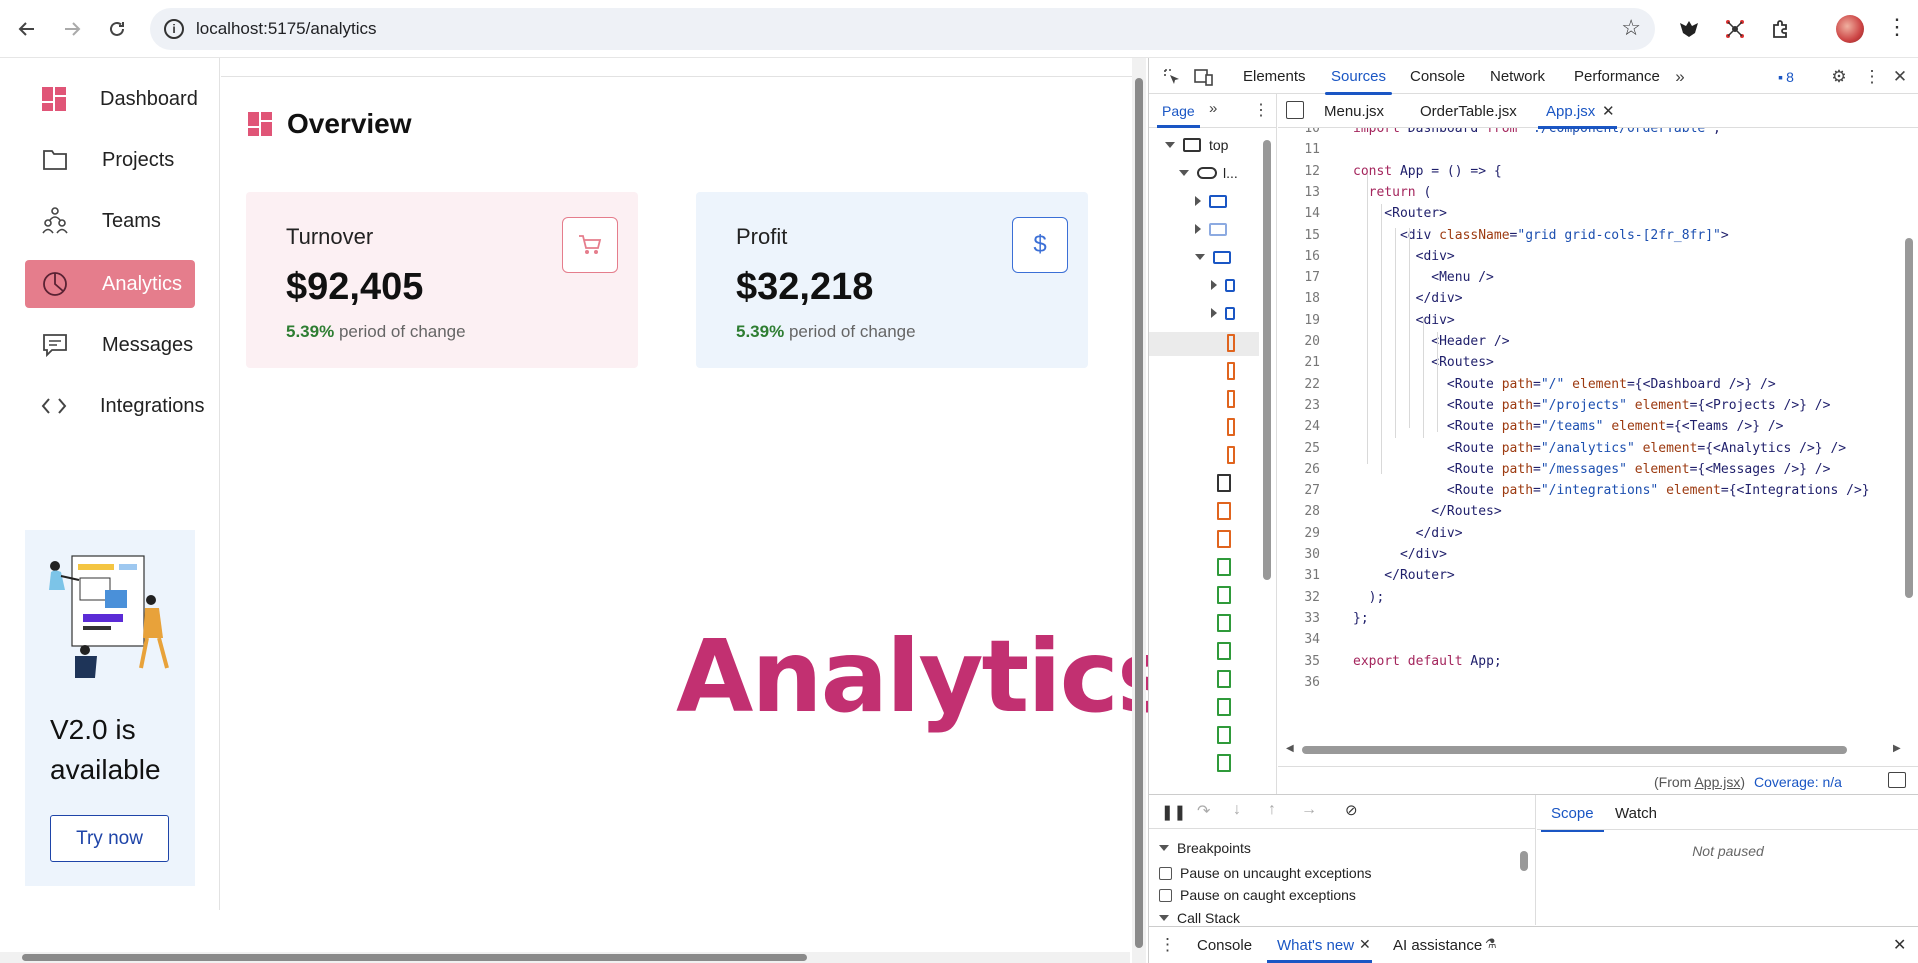 The width and height of the screenshot is (1918, 963). What do you see at coordinates (1165, 873) in the screenshot?
I see `checkbox` at bounding box center [1165, 873].